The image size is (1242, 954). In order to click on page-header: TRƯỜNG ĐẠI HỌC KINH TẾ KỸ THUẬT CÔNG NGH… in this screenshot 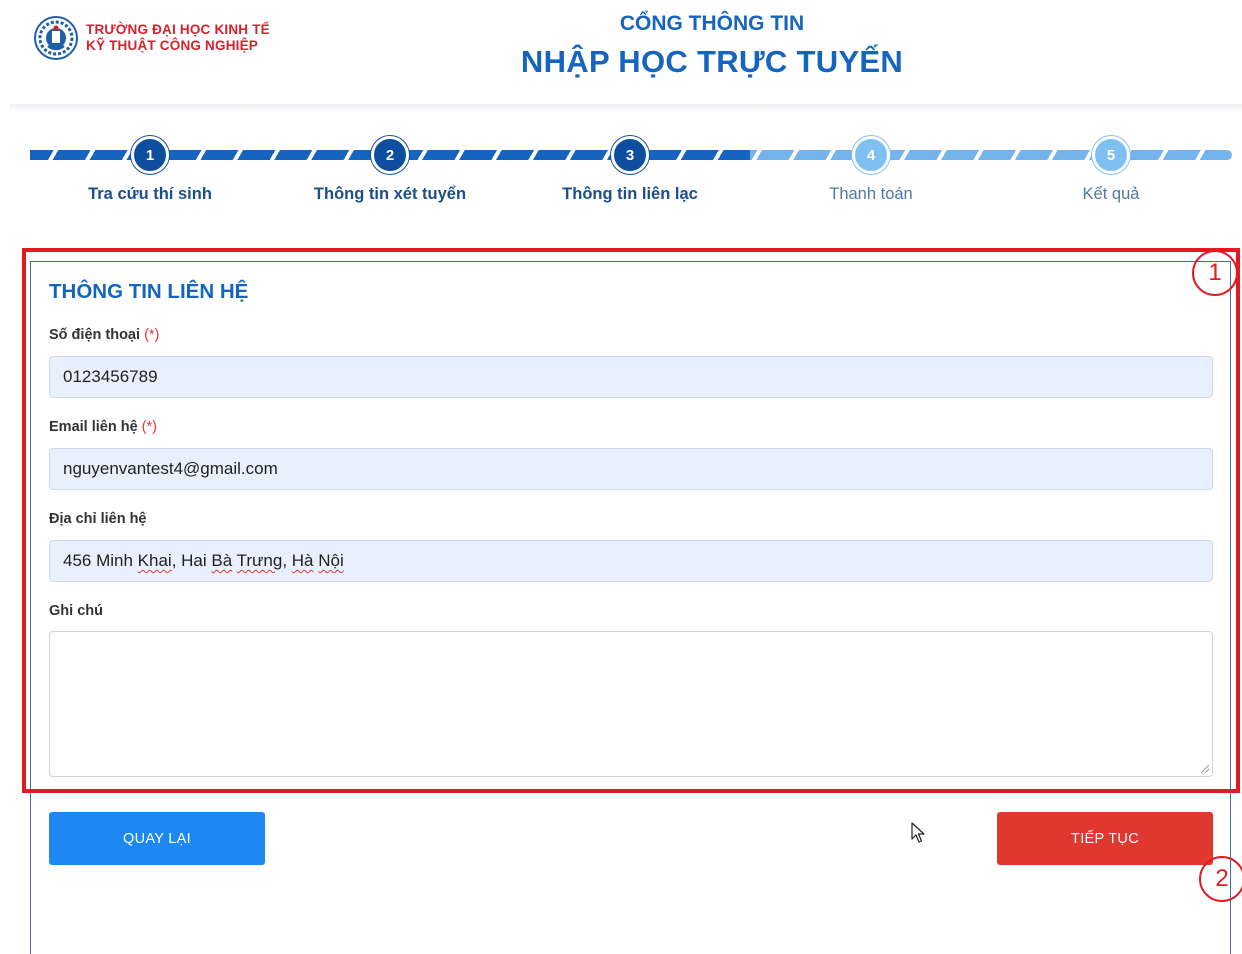, I will do `click(621, 52)`.